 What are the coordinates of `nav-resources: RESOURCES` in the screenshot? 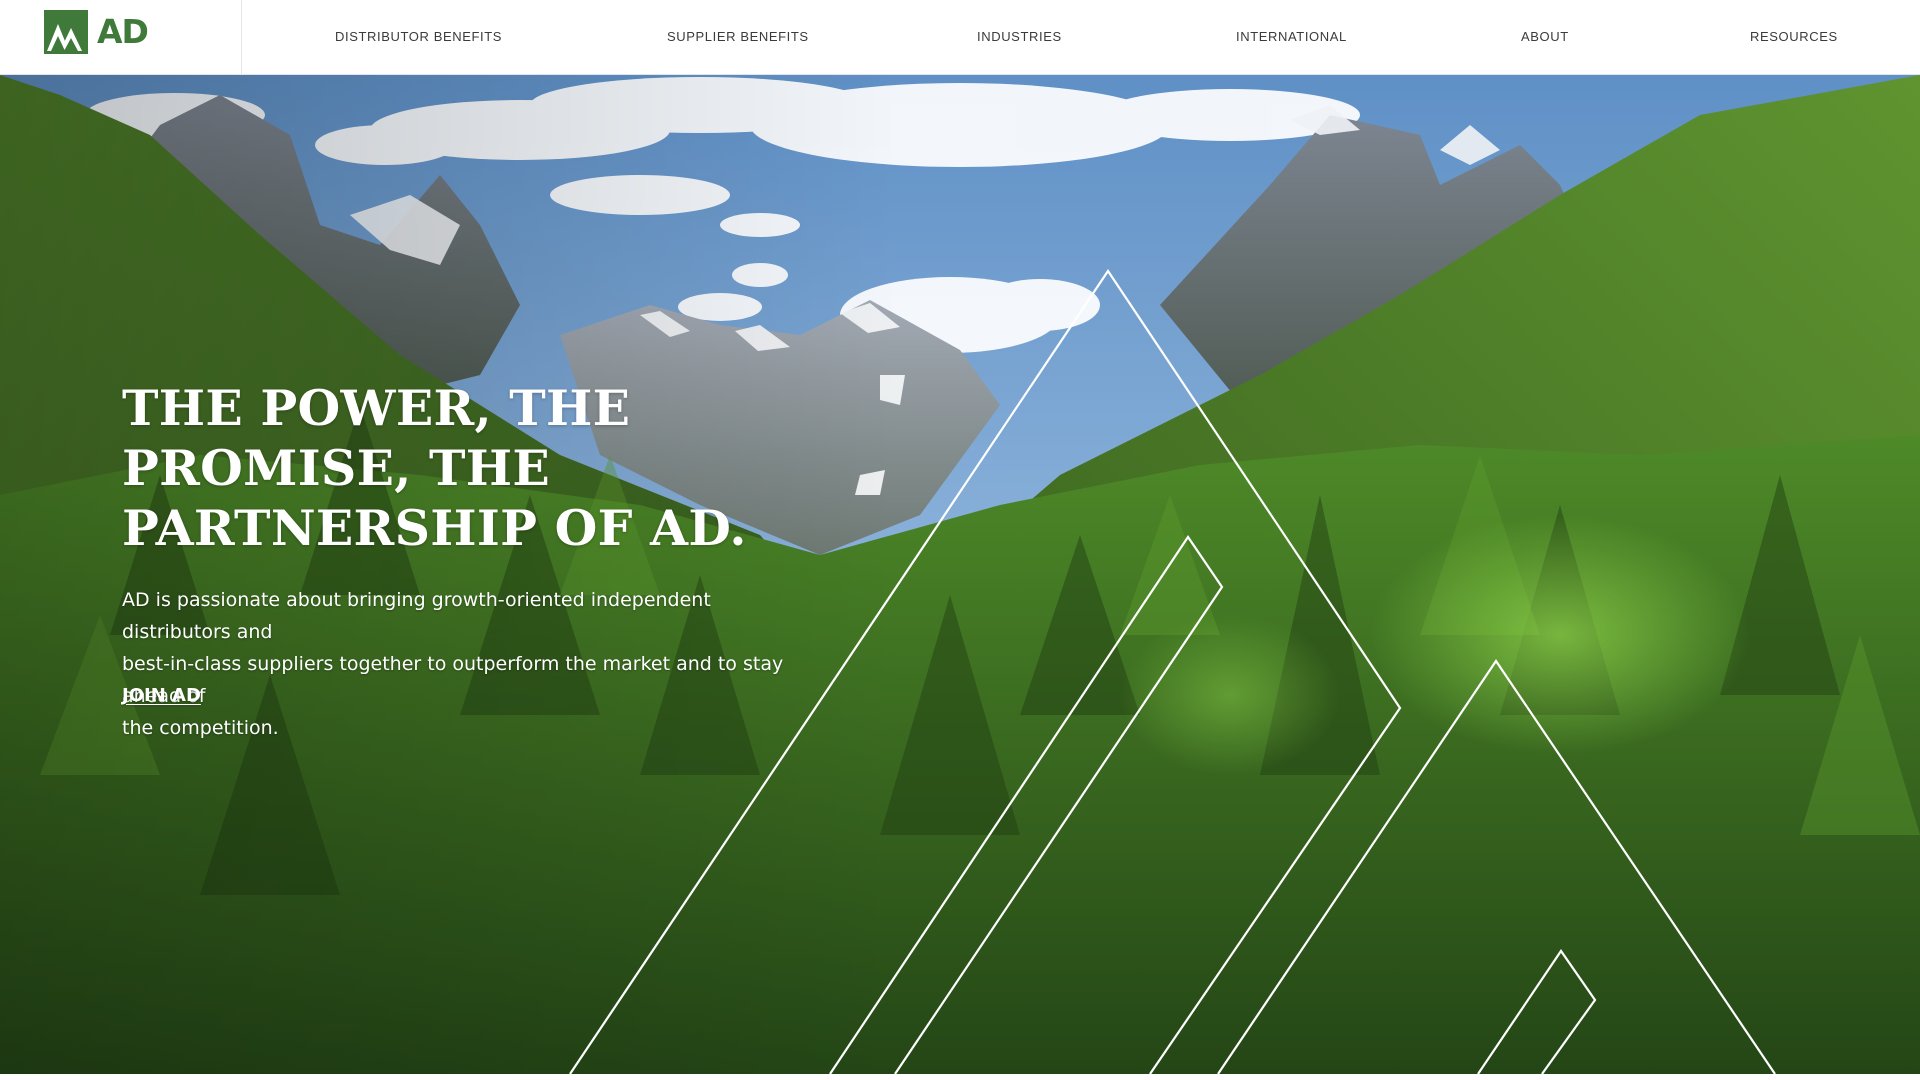 It's located at (1794, 37).